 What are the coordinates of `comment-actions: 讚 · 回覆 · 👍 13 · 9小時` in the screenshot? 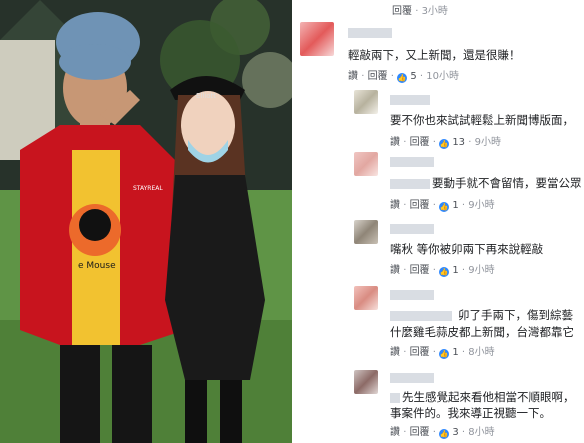 It's located at (445, 143).